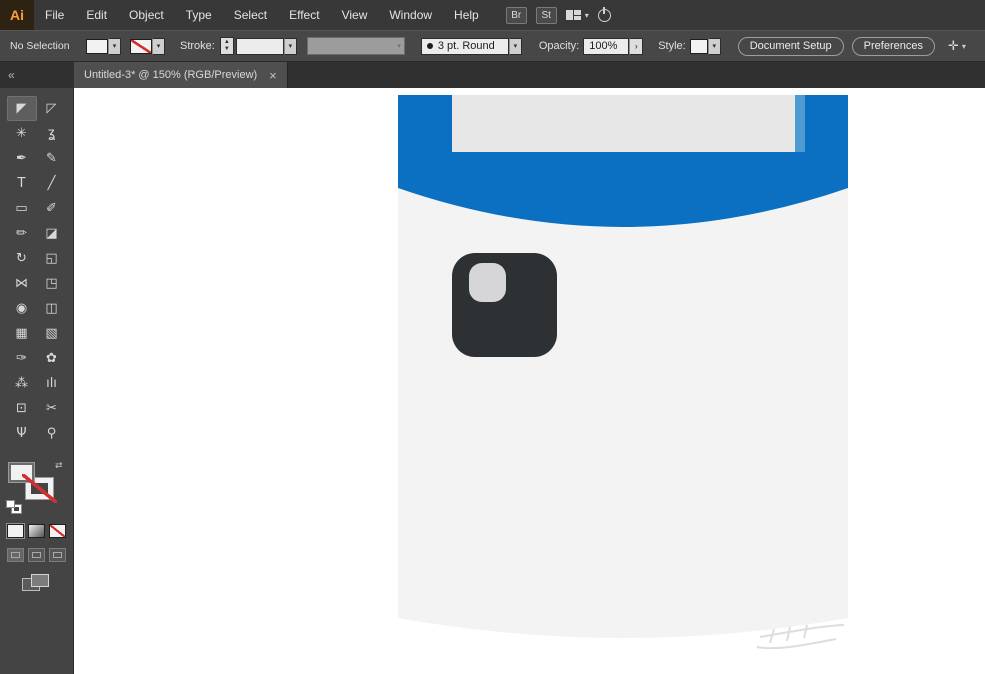  What do you see at coordinates (15, 531) in the screenshot?
I see `color-button` at bounding box center [15, 531].